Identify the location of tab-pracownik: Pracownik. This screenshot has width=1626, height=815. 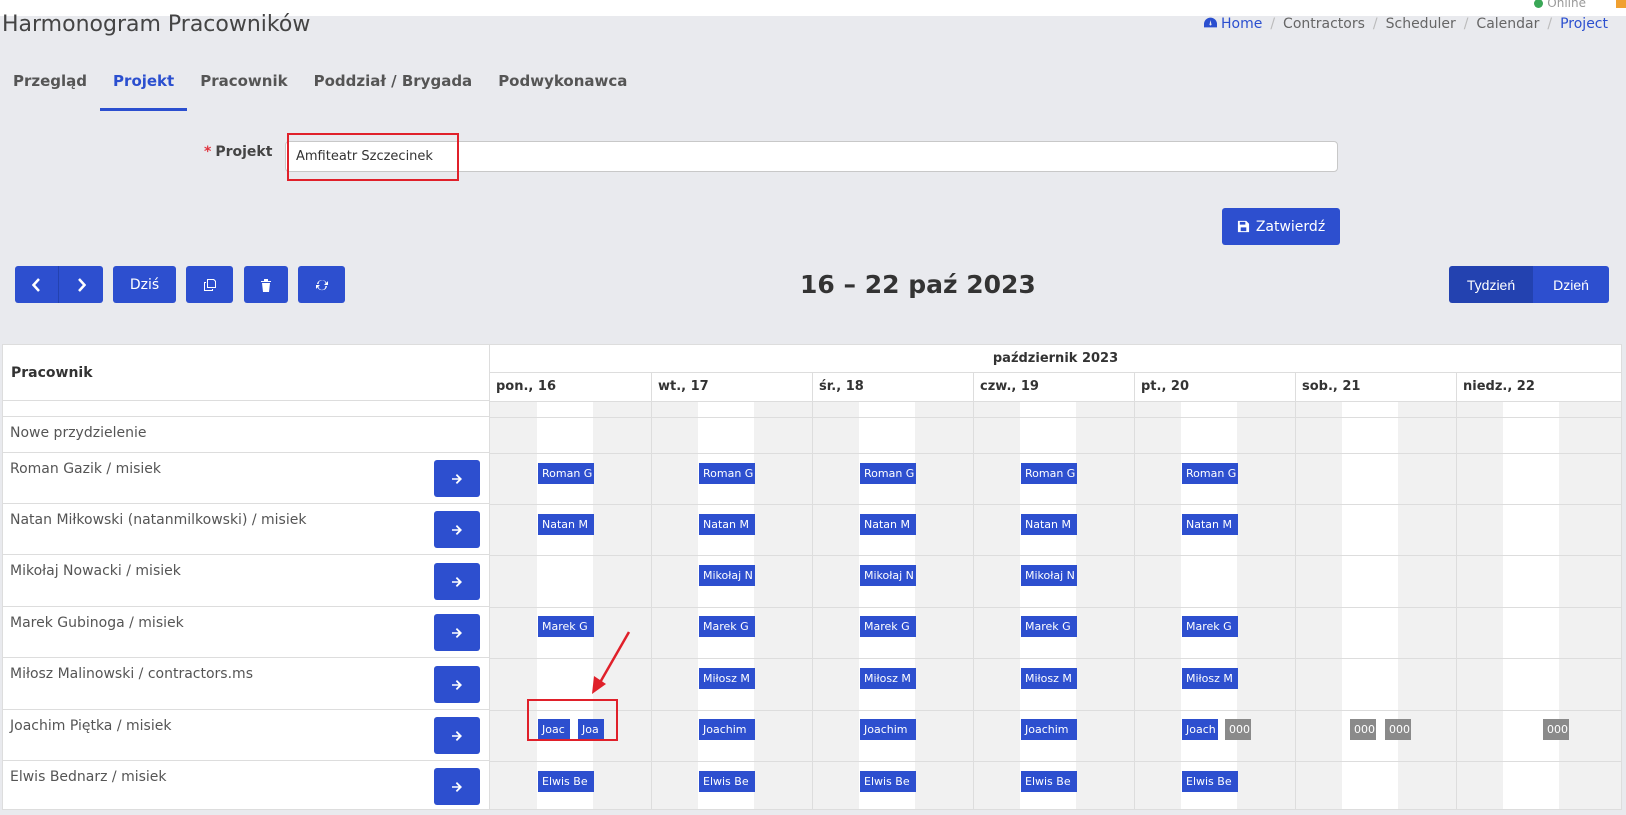
(243, 90).